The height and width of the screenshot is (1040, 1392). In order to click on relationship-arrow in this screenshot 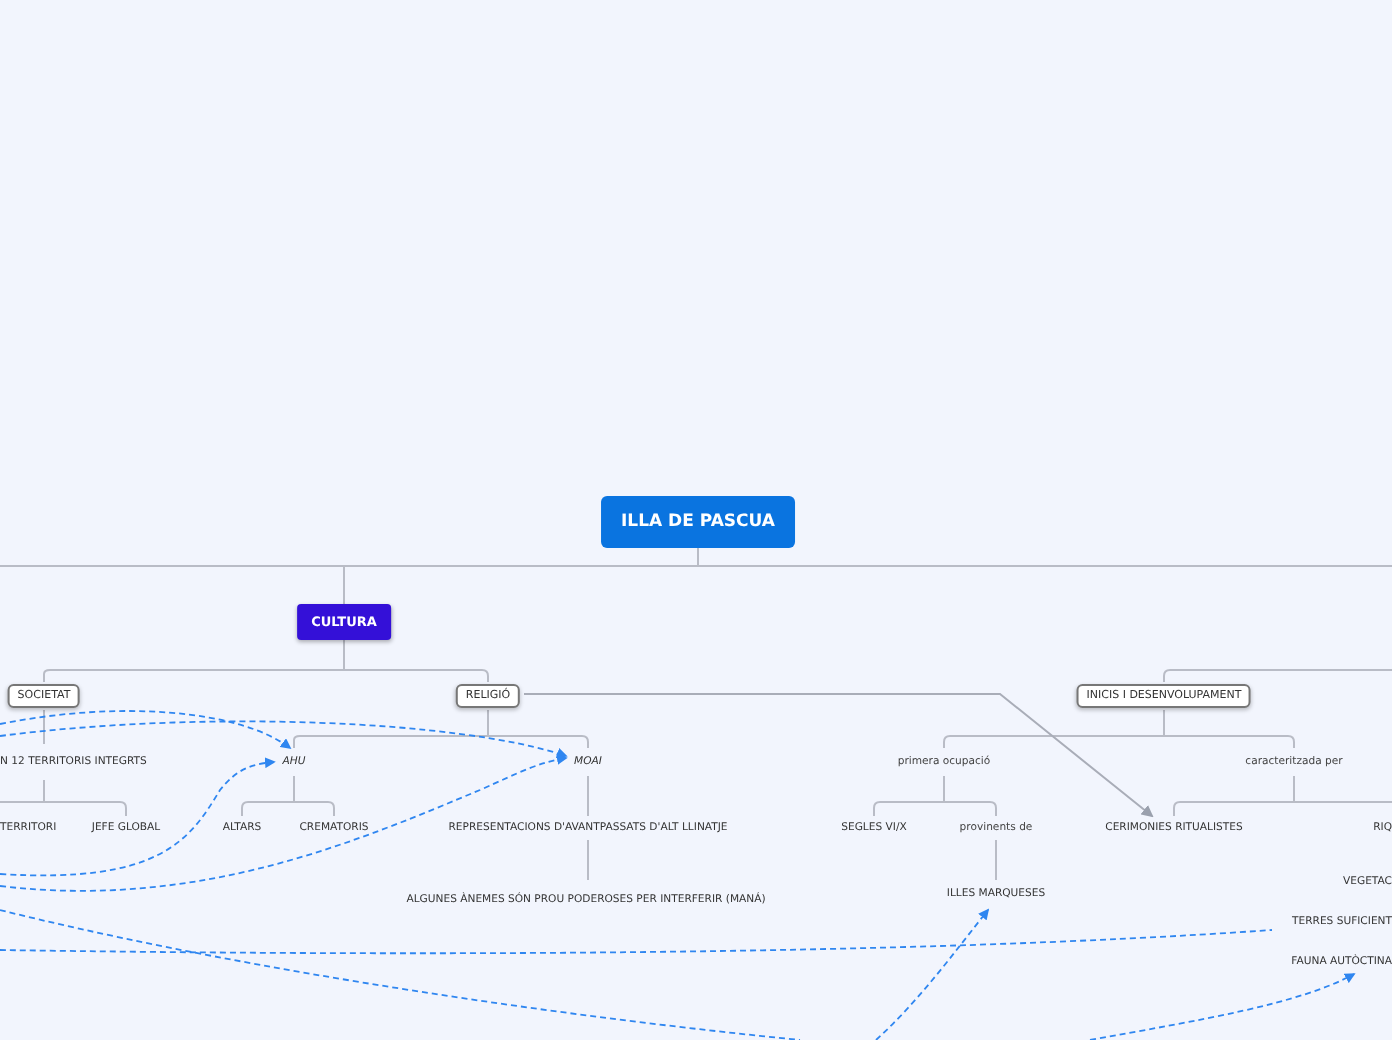, I will do `click(932, 974)`.